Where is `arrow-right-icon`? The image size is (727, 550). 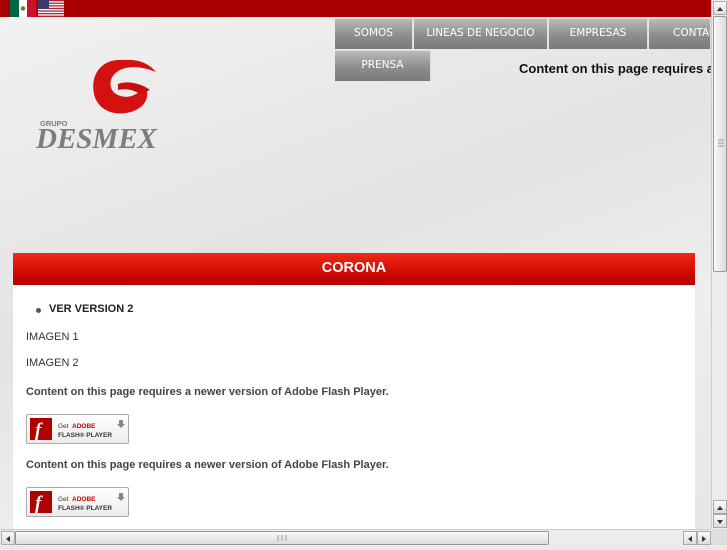
arrow-right-icon is located at coordinates (704, 539).